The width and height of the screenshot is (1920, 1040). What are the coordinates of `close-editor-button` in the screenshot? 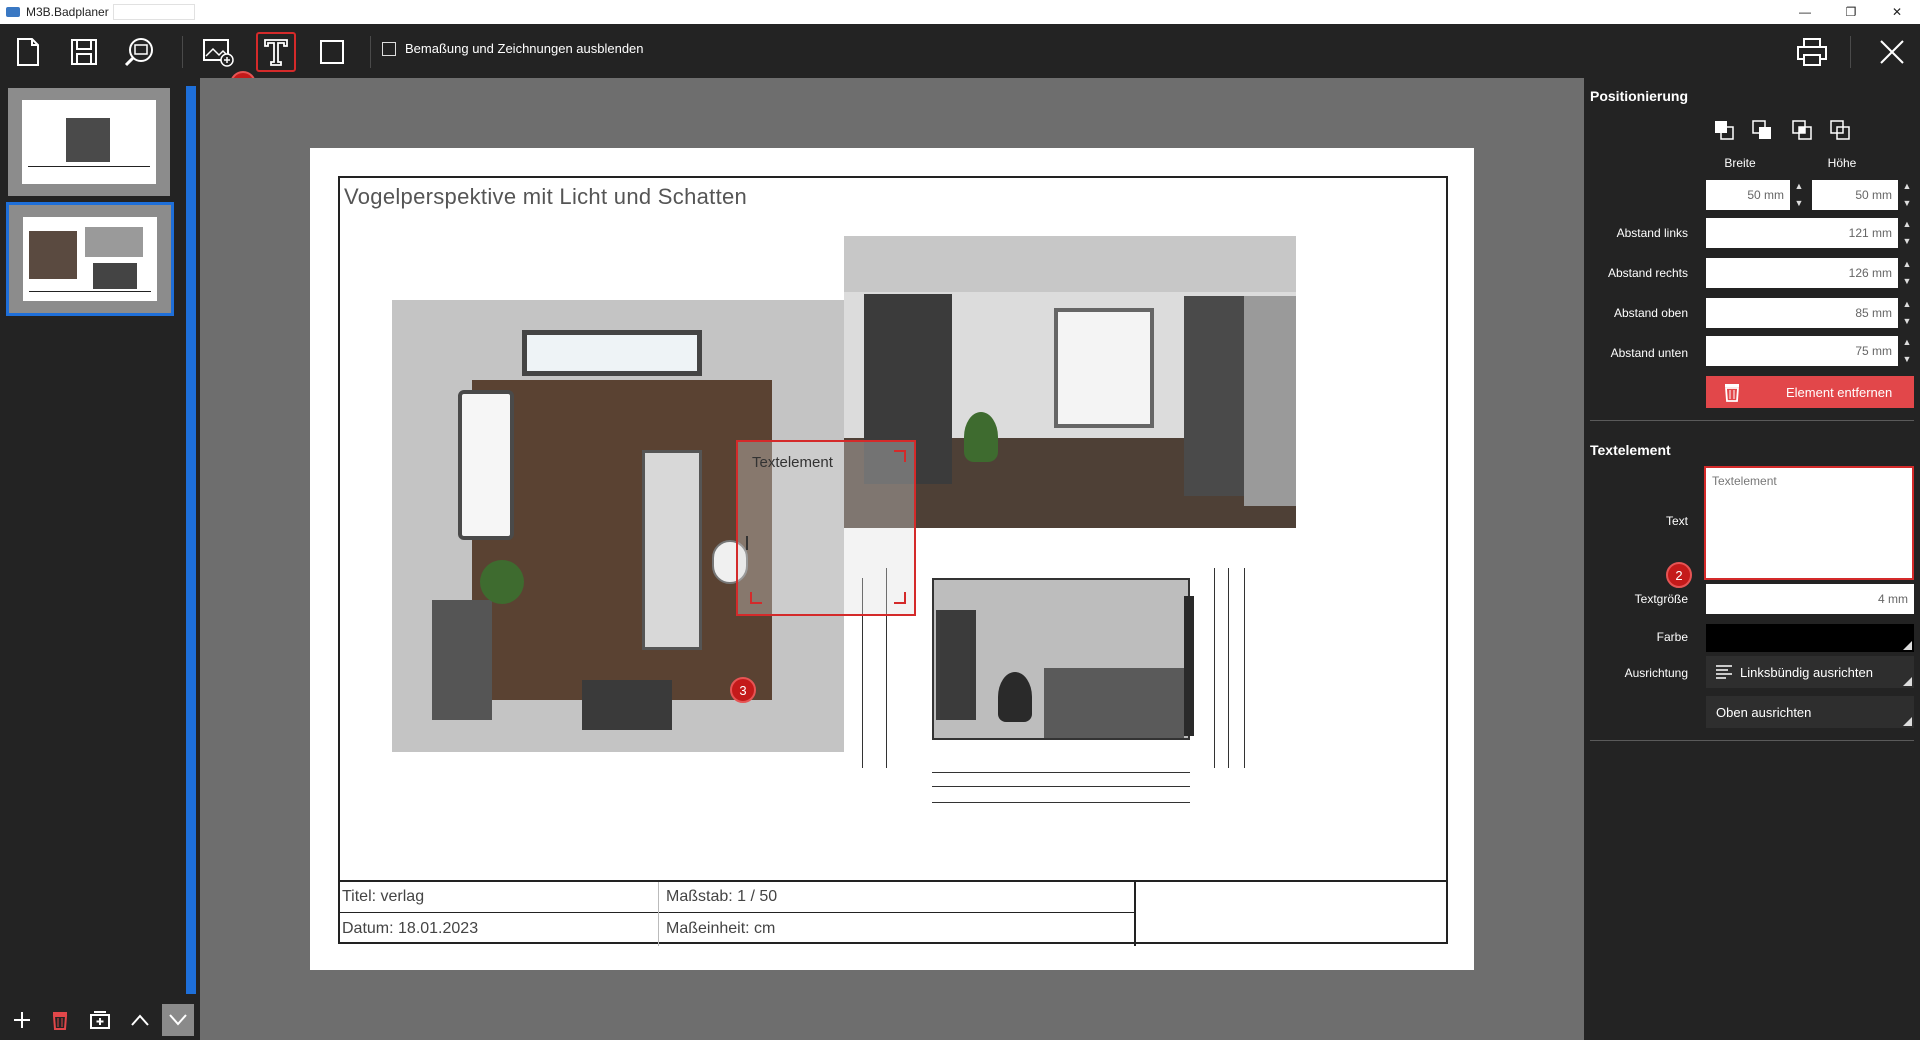 It's located at (1892, 52).